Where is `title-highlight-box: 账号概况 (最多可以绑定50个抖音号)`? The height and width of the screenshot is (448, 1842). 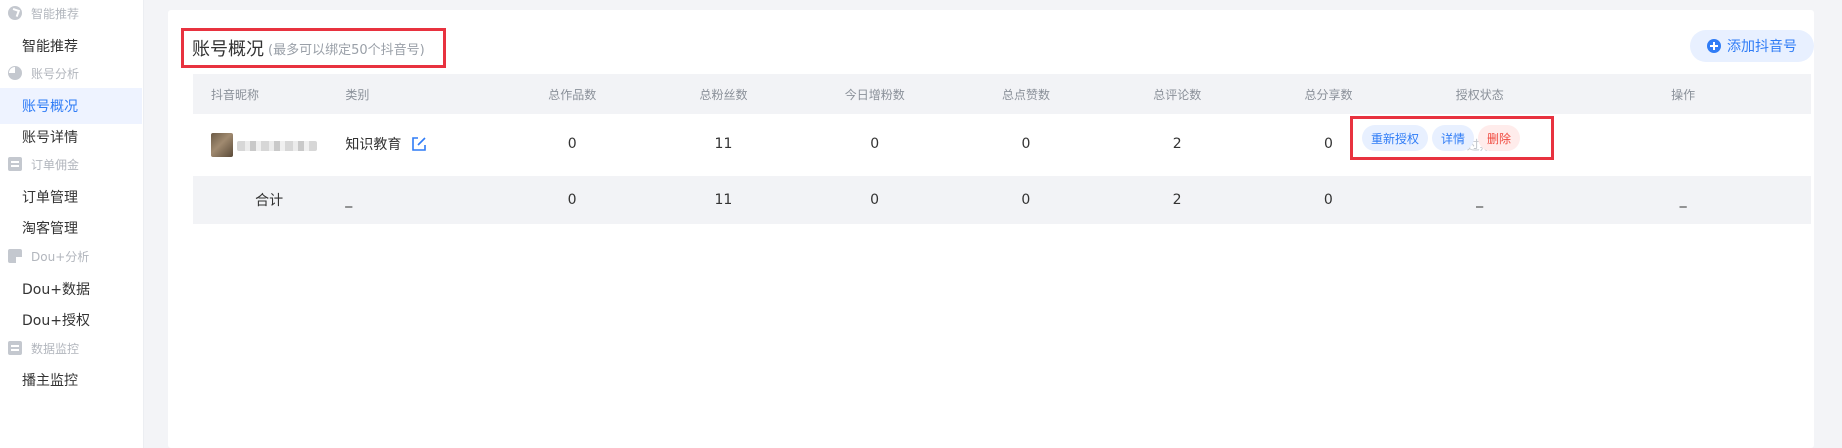 title-highlight-box: 账号概况 (最多可以绑定50个抖音号) is located at coordinates (313, 48).